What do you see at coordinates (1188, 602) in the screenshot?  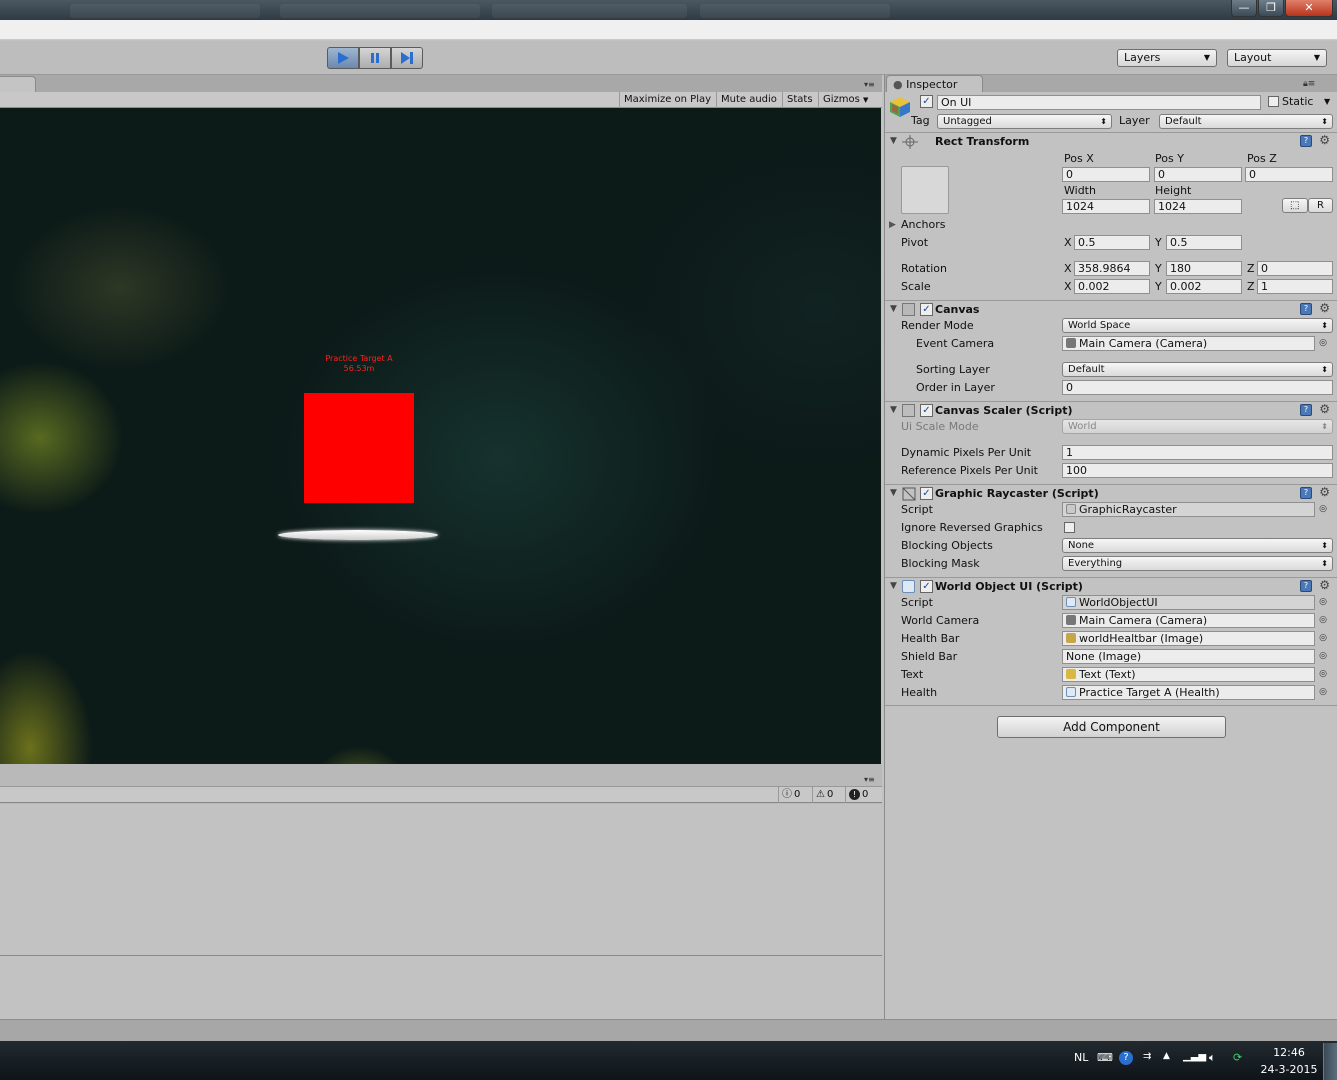 I see `wo-script-field: WorldObjectUI` at bounding box center [1188, 602].